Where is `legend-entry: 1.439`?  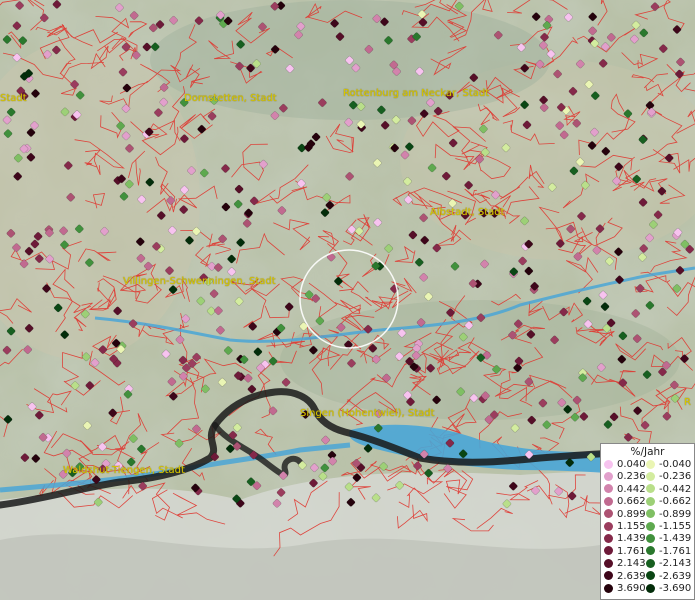 legend-entry: 1.439 is located at coordinates (625, 538).